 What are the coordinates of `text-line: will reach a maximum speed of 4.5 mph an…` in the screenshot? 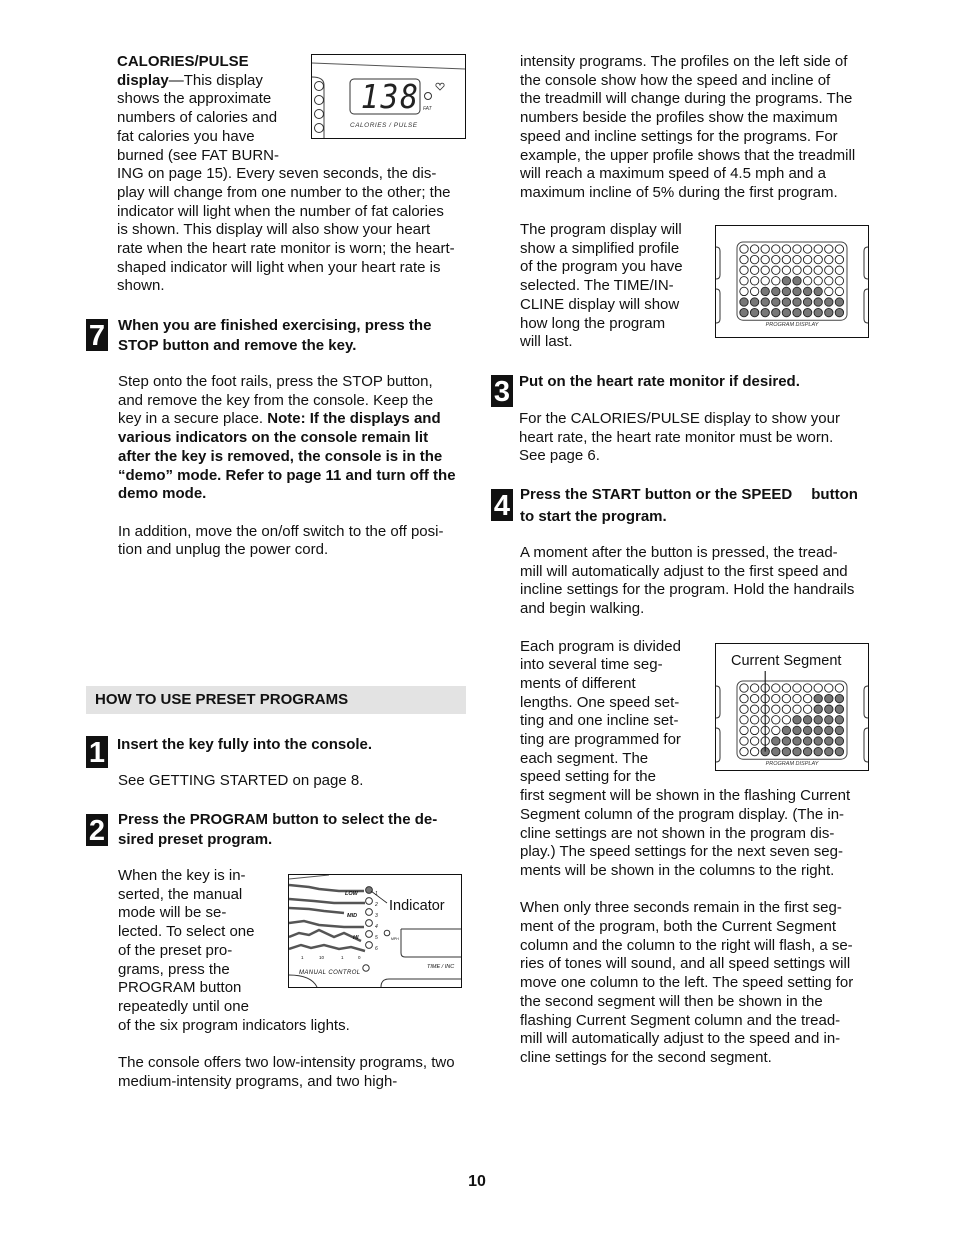 It's located at (673, 174).